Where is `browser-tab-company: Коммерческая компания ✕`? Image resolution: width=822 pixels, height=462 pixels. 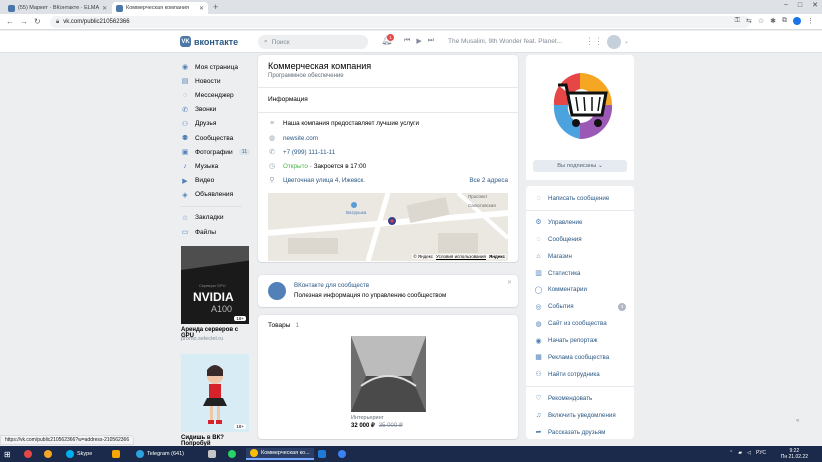
browser-tab-company: Коммерческая компания ✕ is located at coordinates (160, 8).